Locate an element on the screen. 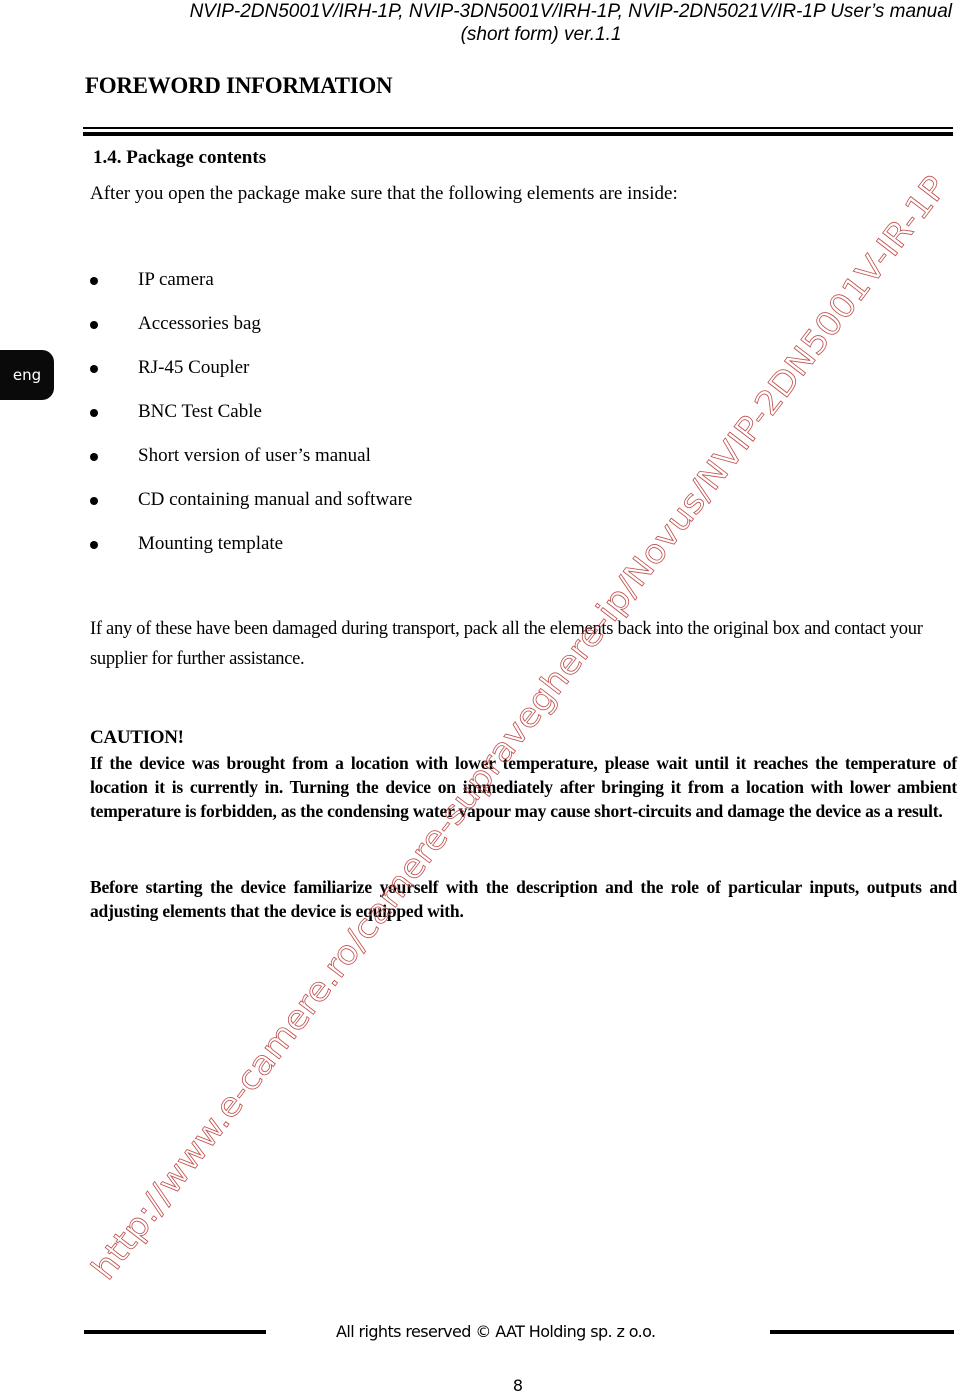 The height and width of the screenshot is (1395, 960). footer-rule-right is located at coordinates (862, 1332).